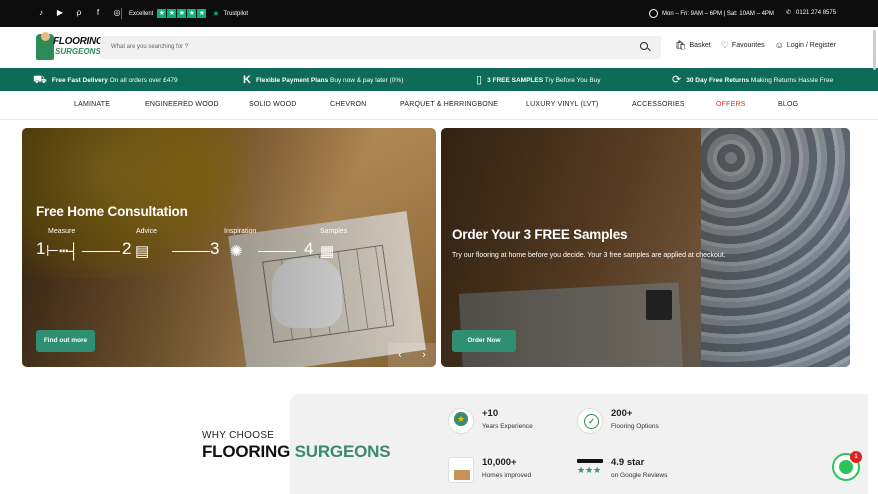  I want to click on trustpilot-brand: Trustpilot, so click(235, 13).